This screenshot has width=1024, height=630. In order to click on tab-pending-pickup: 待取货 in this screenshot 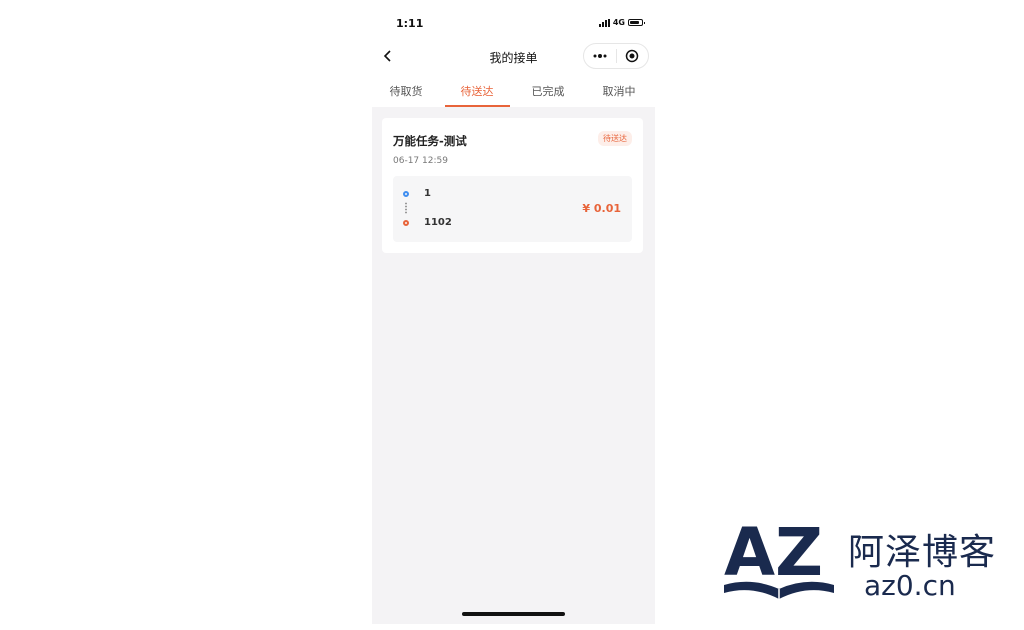, I will do `click(406, 95)`.